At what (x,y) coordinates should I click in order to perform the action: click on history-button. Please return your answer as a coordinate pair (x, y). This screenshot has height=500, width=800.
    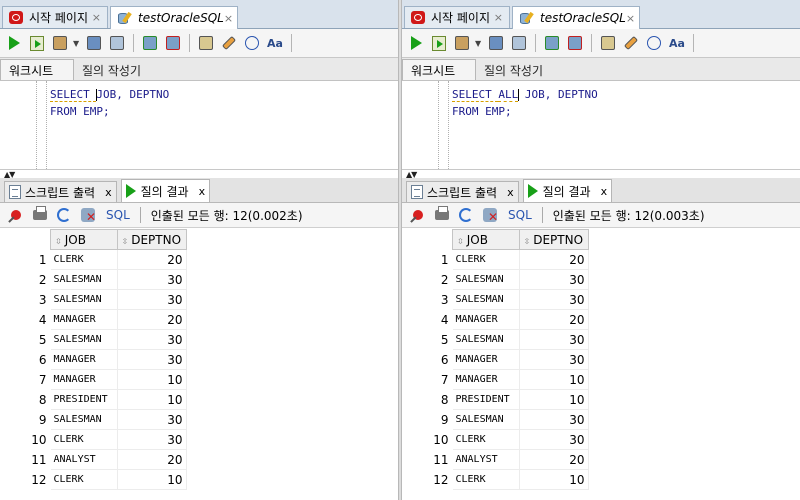
    Looking at the image, I should click on (252, 43).